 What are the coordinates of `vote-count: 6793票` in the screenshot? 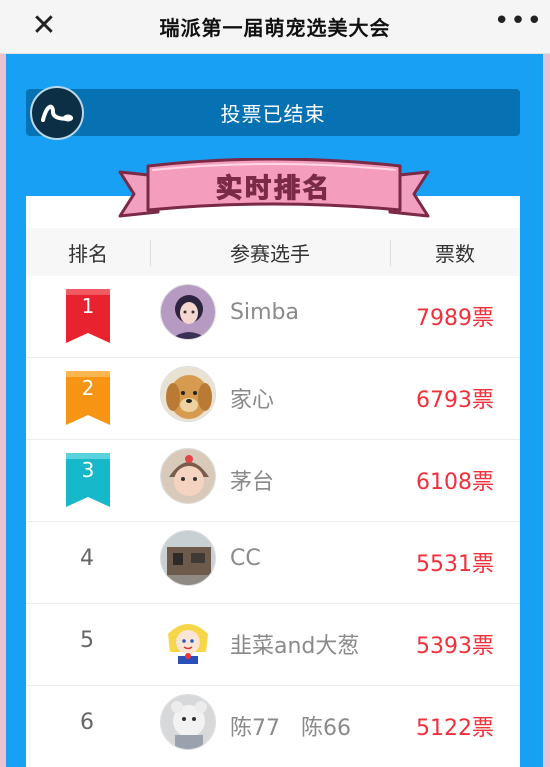 It's located at (455, 400).